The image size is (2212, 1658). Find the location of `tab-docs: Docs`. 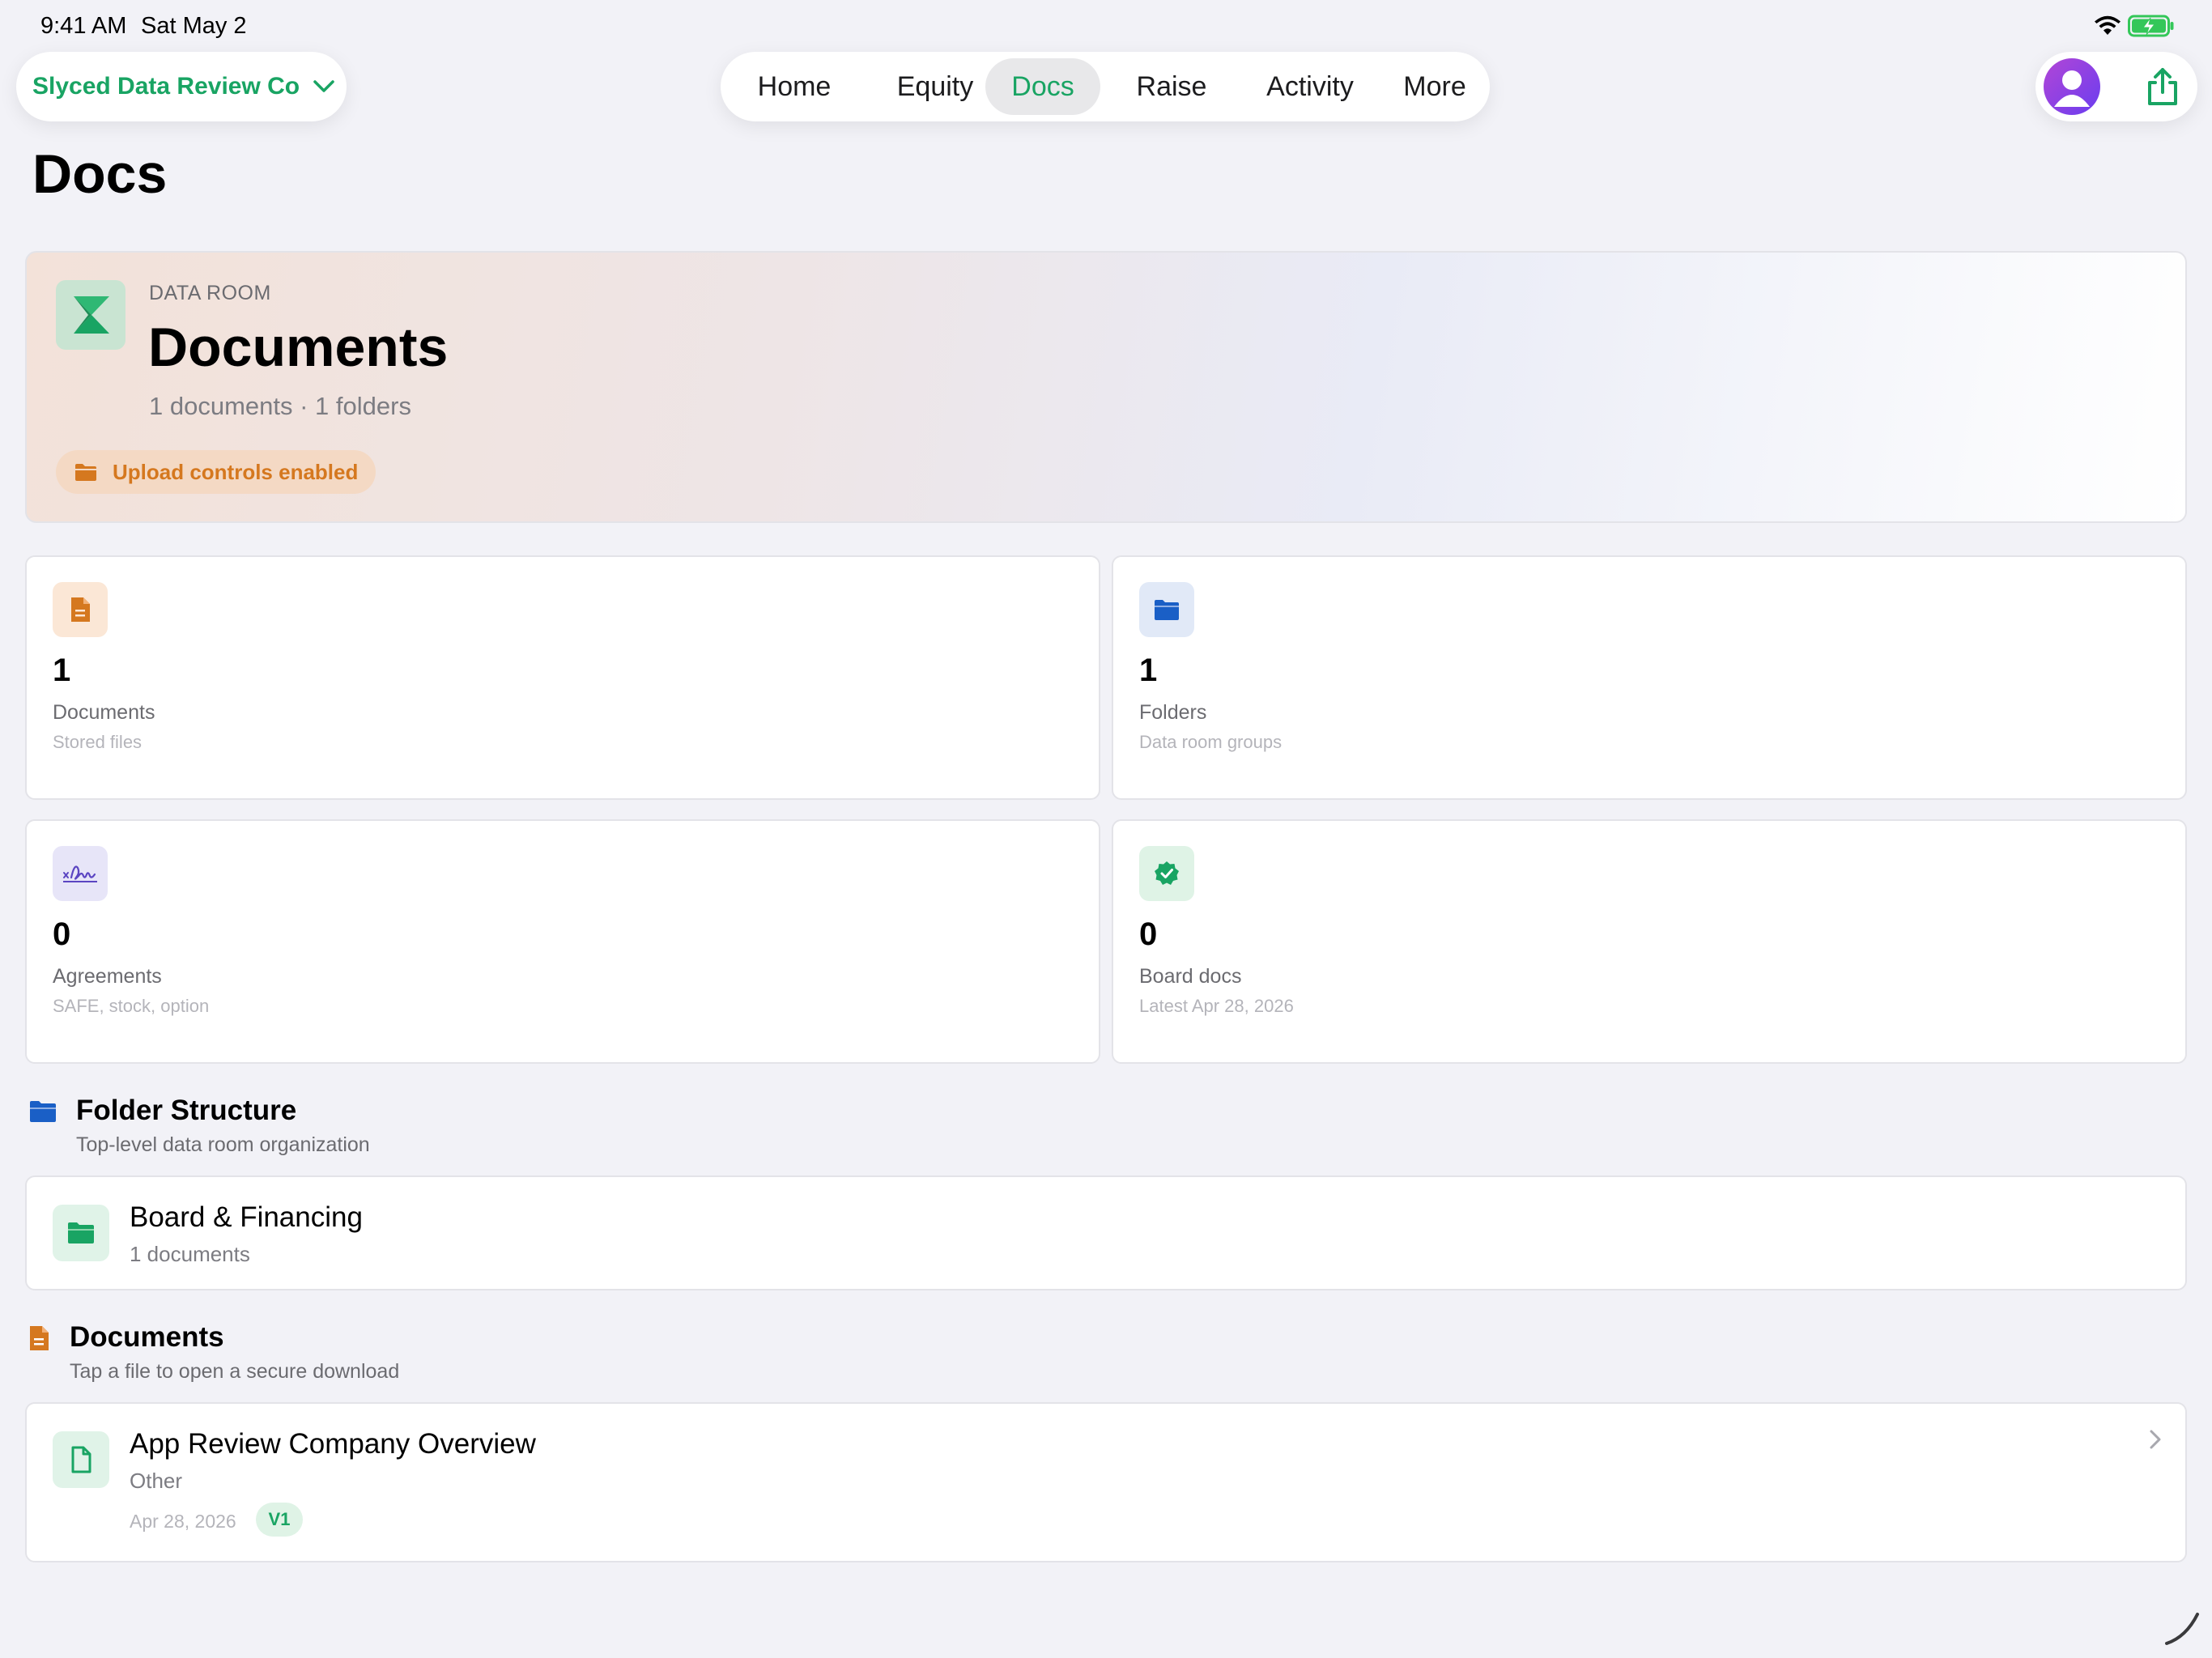

tab-docs: Docs is located at coordinates (1043, 86).